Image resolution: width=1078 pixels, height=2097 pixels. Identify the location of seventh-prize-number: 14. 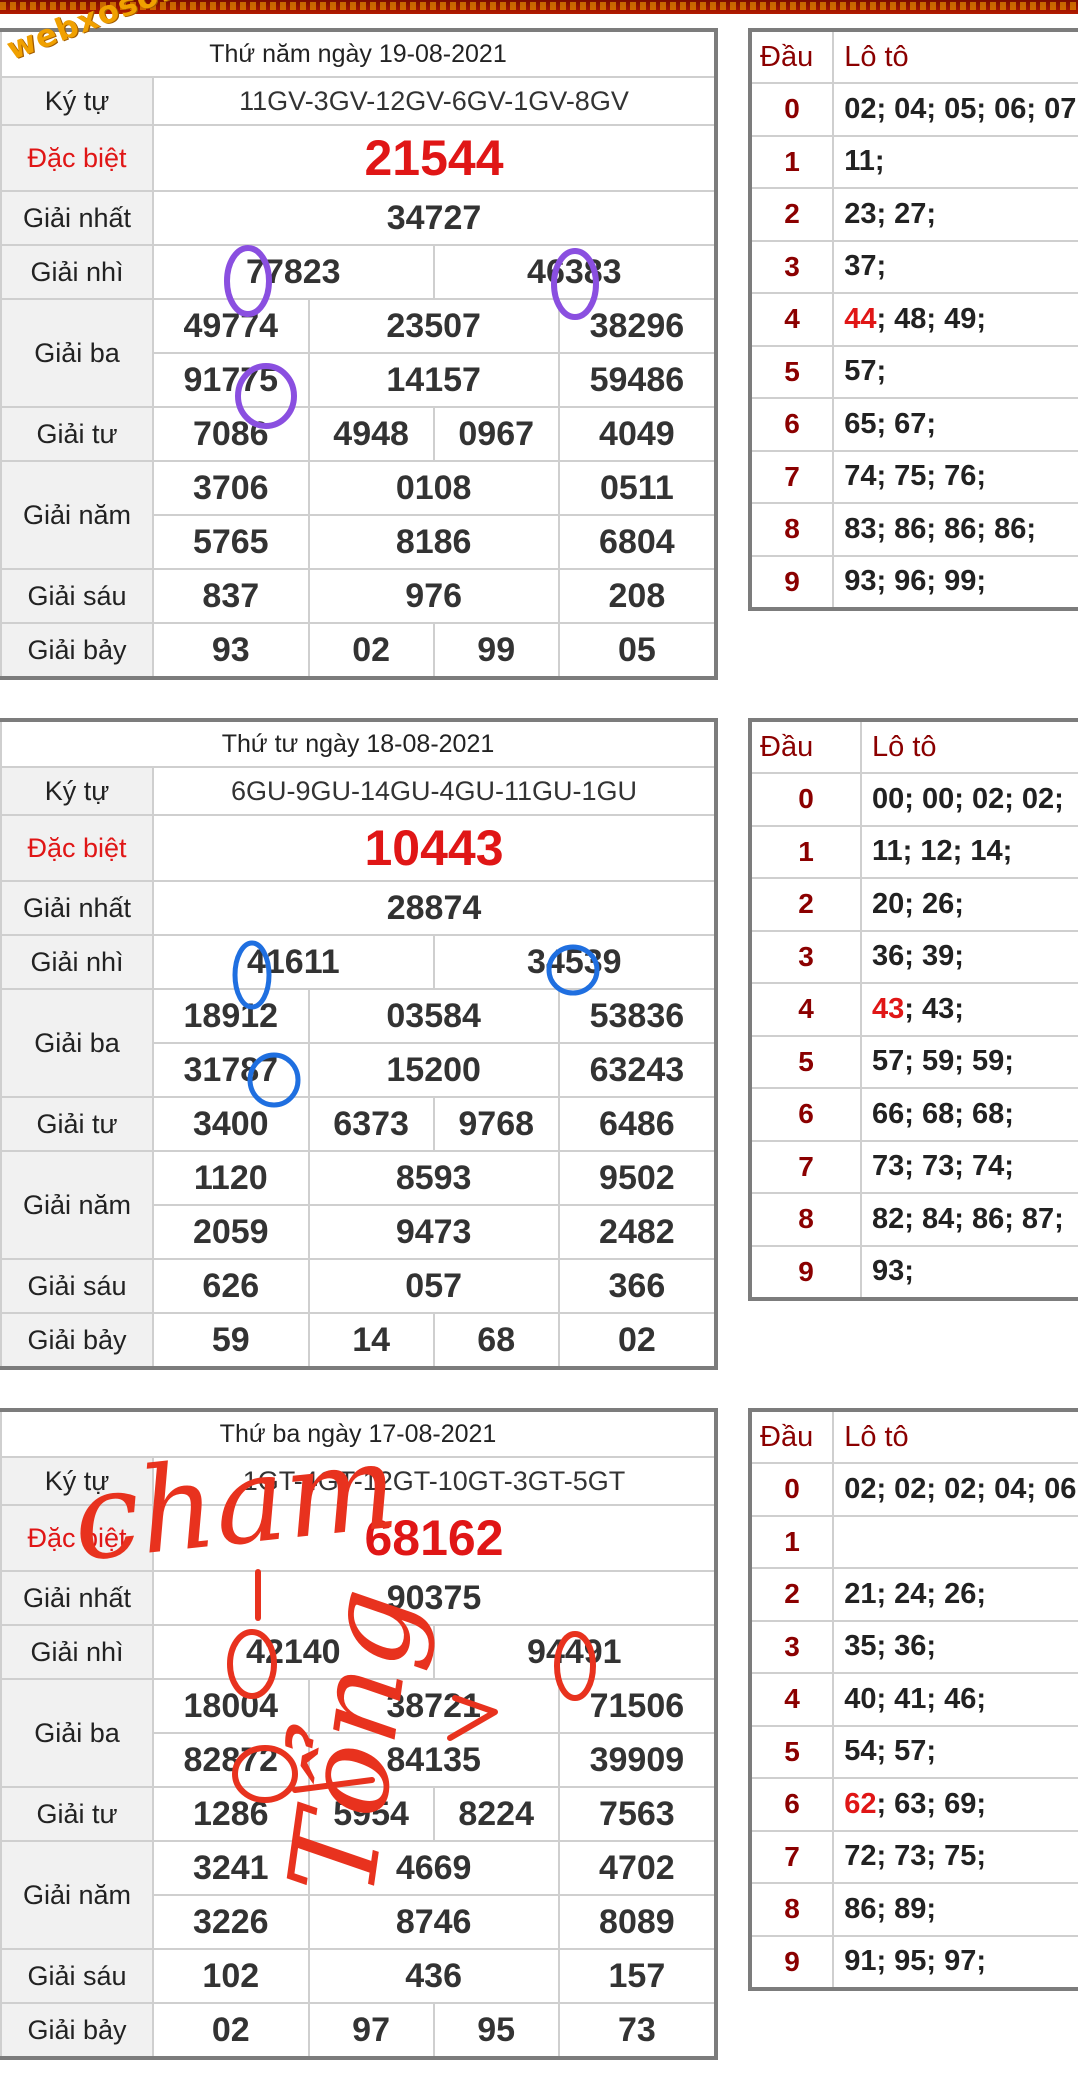
(371, 1340).